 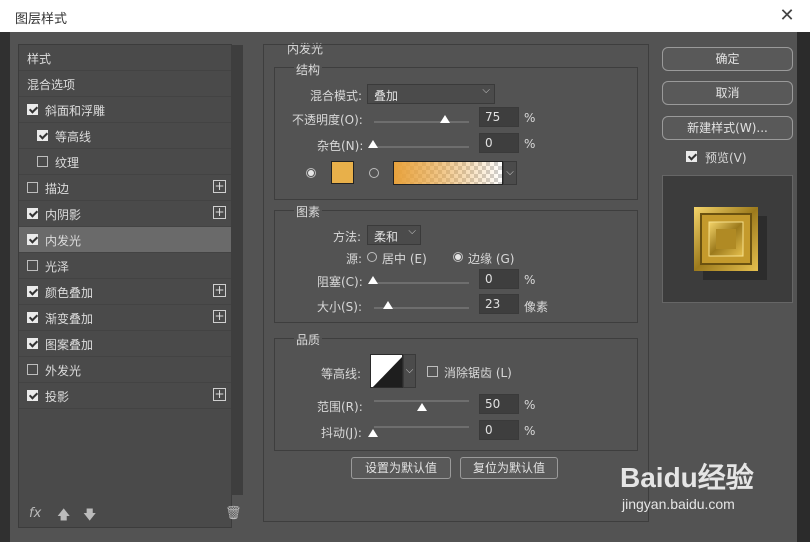 What do you see at coordinates (237, 270) in the screenshot?
I see `styles-list-scrollbar` at bounding box center [237, 270].